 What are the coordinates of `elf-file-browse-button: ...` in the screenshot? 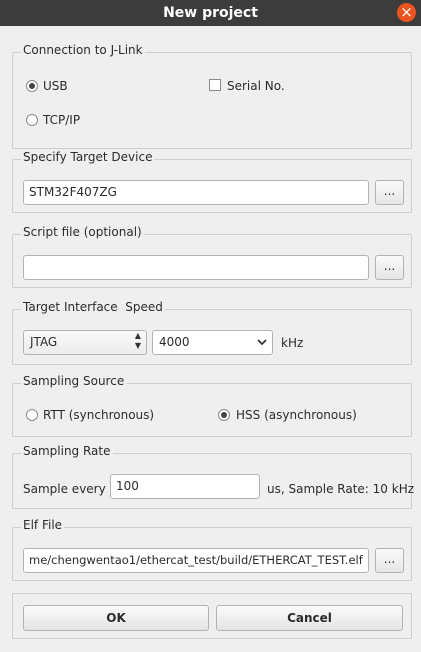 It's located at (389, 560).